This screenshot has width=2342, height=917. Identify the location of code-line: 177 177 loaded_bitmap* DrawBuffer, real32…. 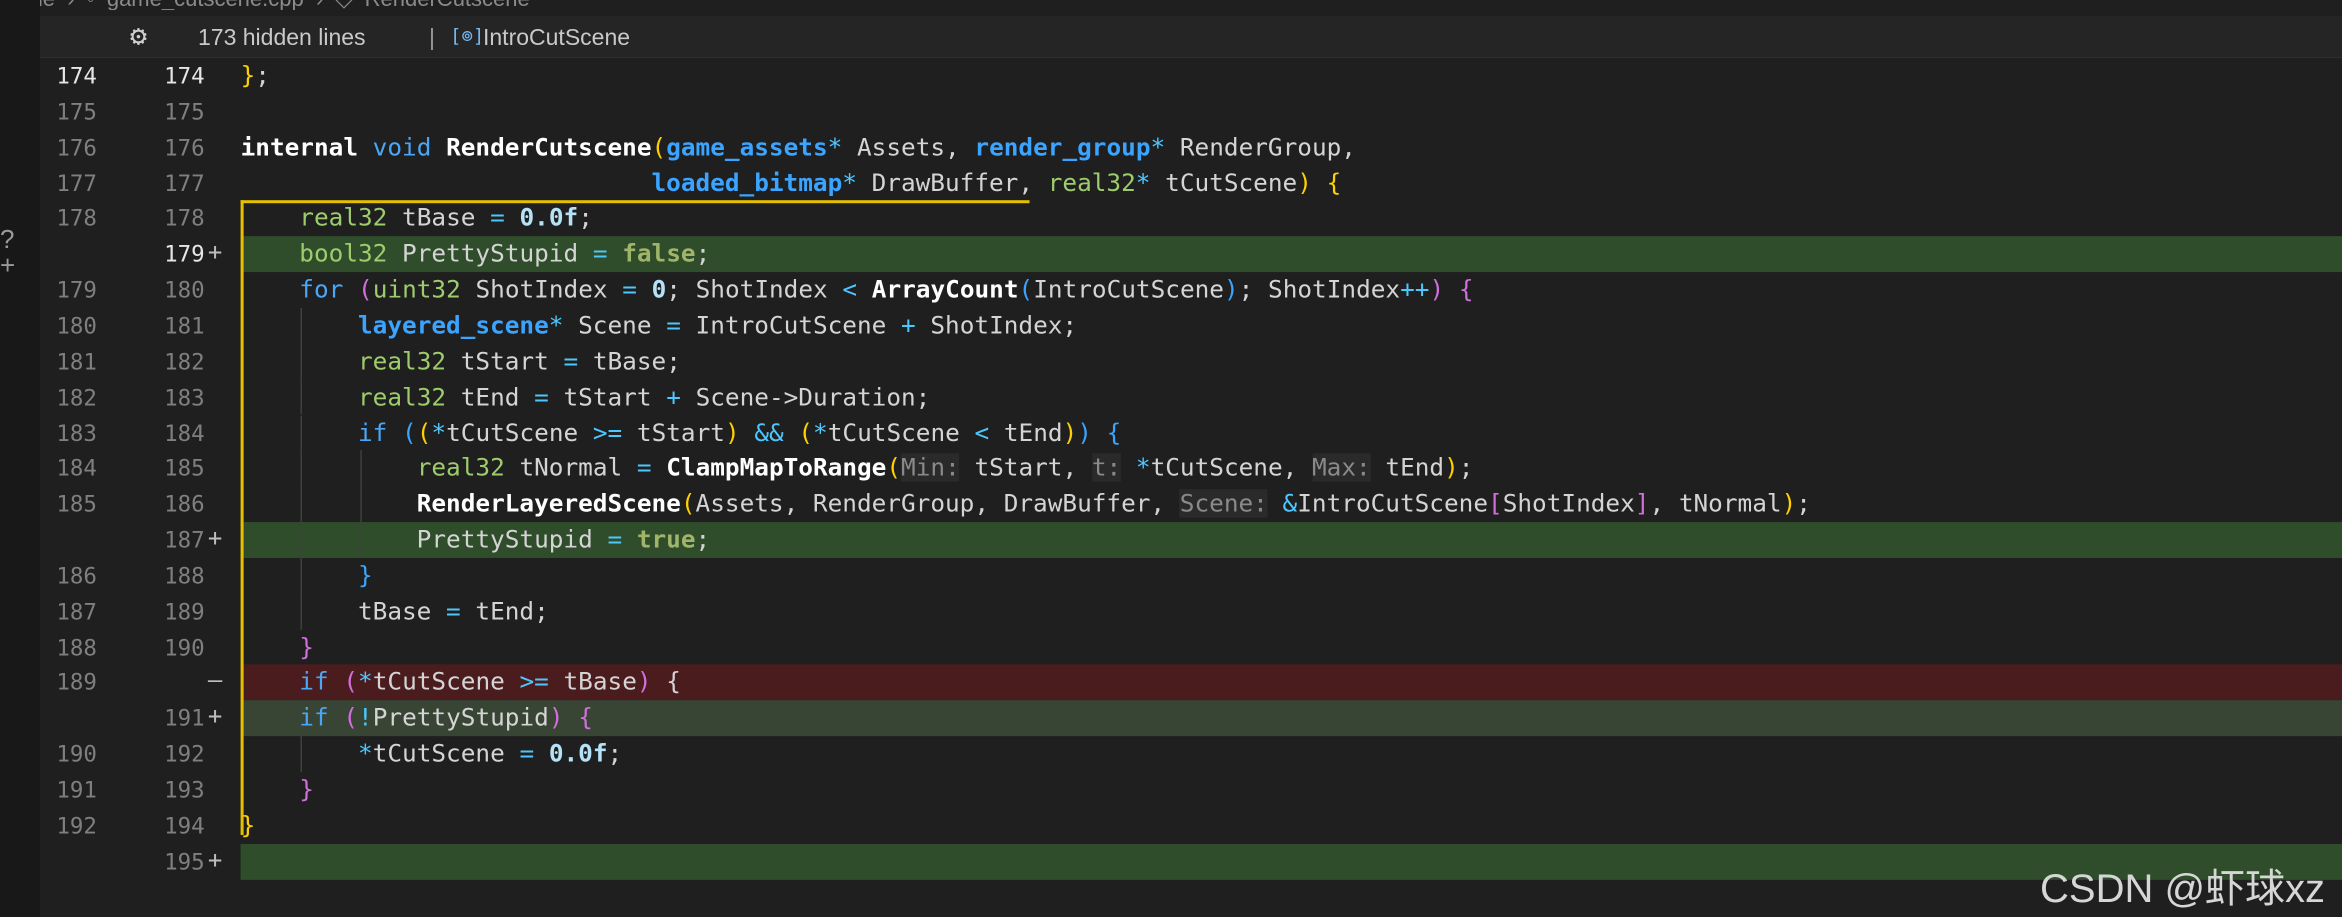
(1191, 183).